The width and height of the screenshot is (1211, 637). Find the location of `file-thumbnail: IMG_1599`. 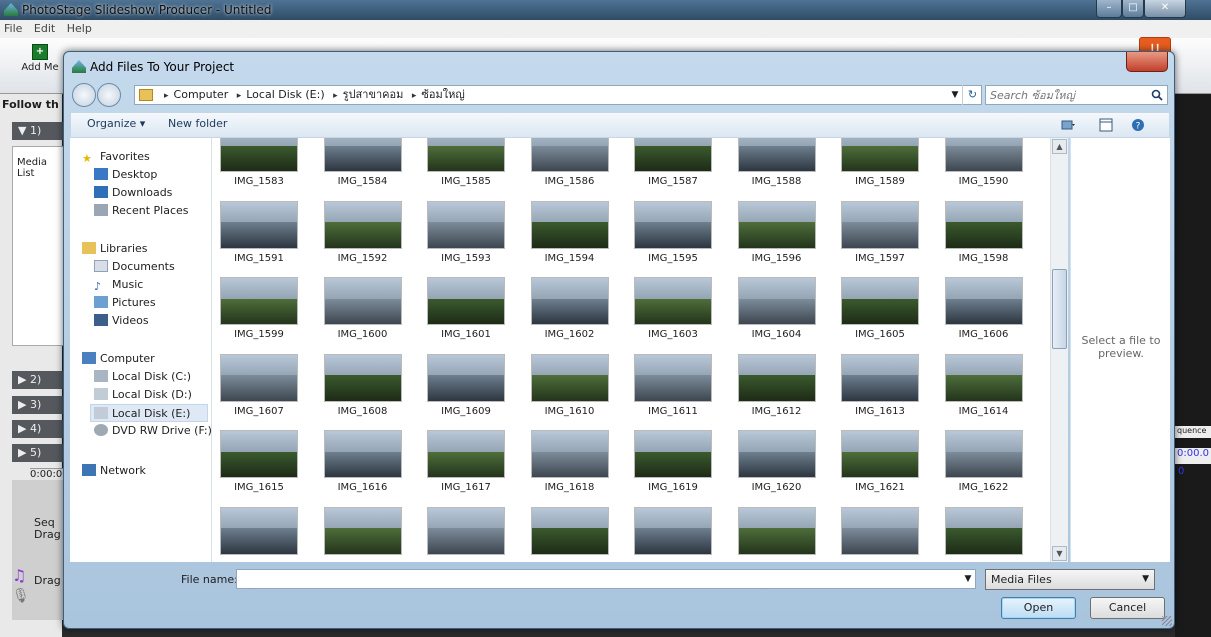

file-thumbnail: IMG_1599 is located at coordinates (259, 309).